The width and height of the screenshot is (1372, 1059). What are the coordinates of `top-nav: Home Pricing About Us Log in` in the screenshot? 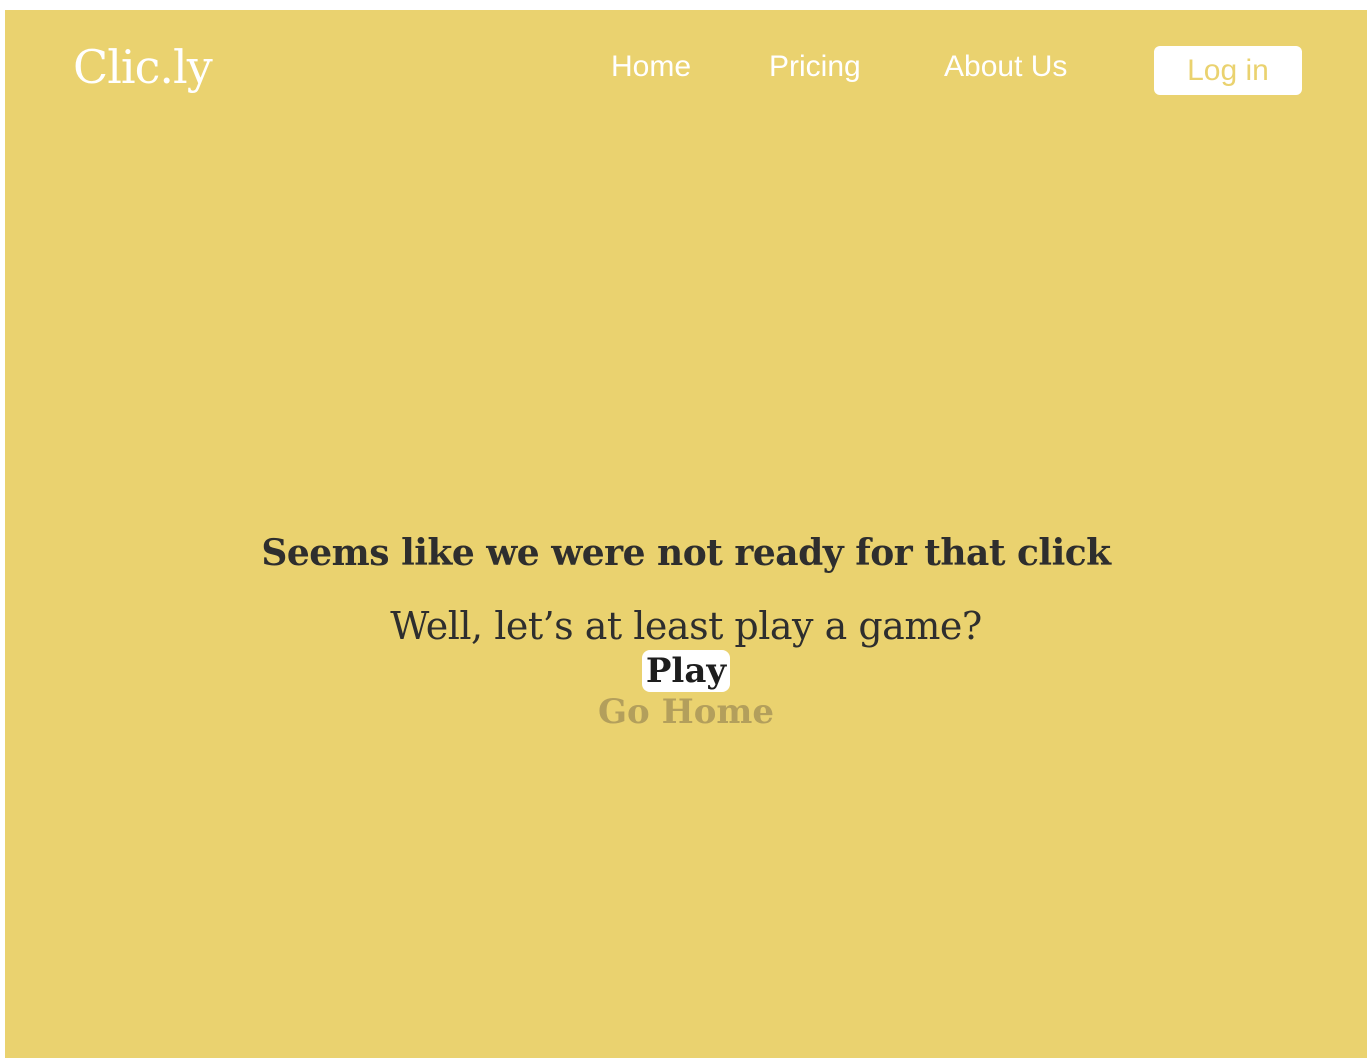 It's located at (686, 72).